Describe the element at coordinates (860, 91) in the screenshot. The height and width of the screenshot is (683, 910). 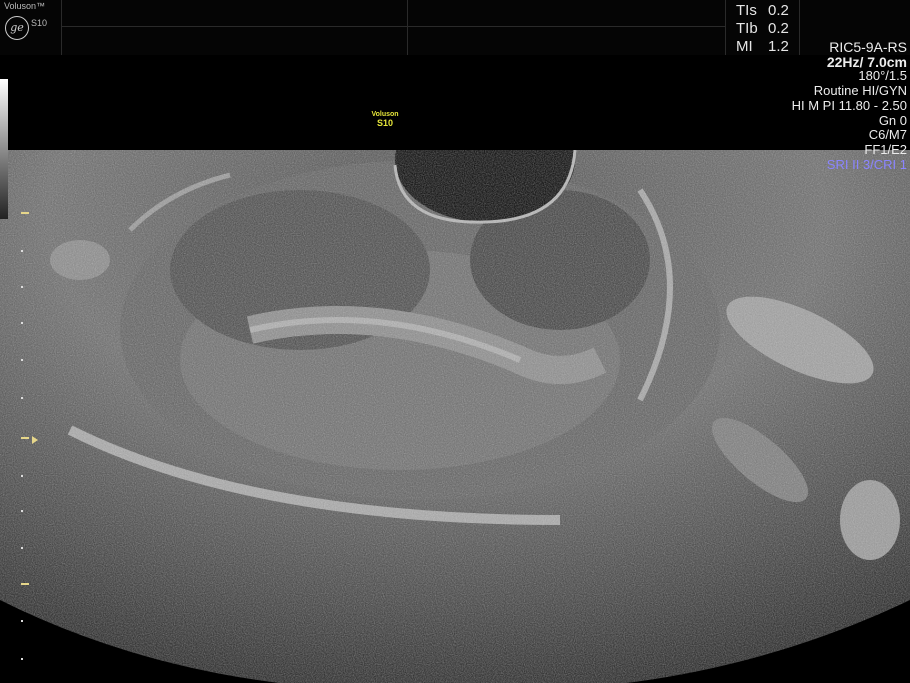
I see `preset-label: Routine HI/GYN` at that location.